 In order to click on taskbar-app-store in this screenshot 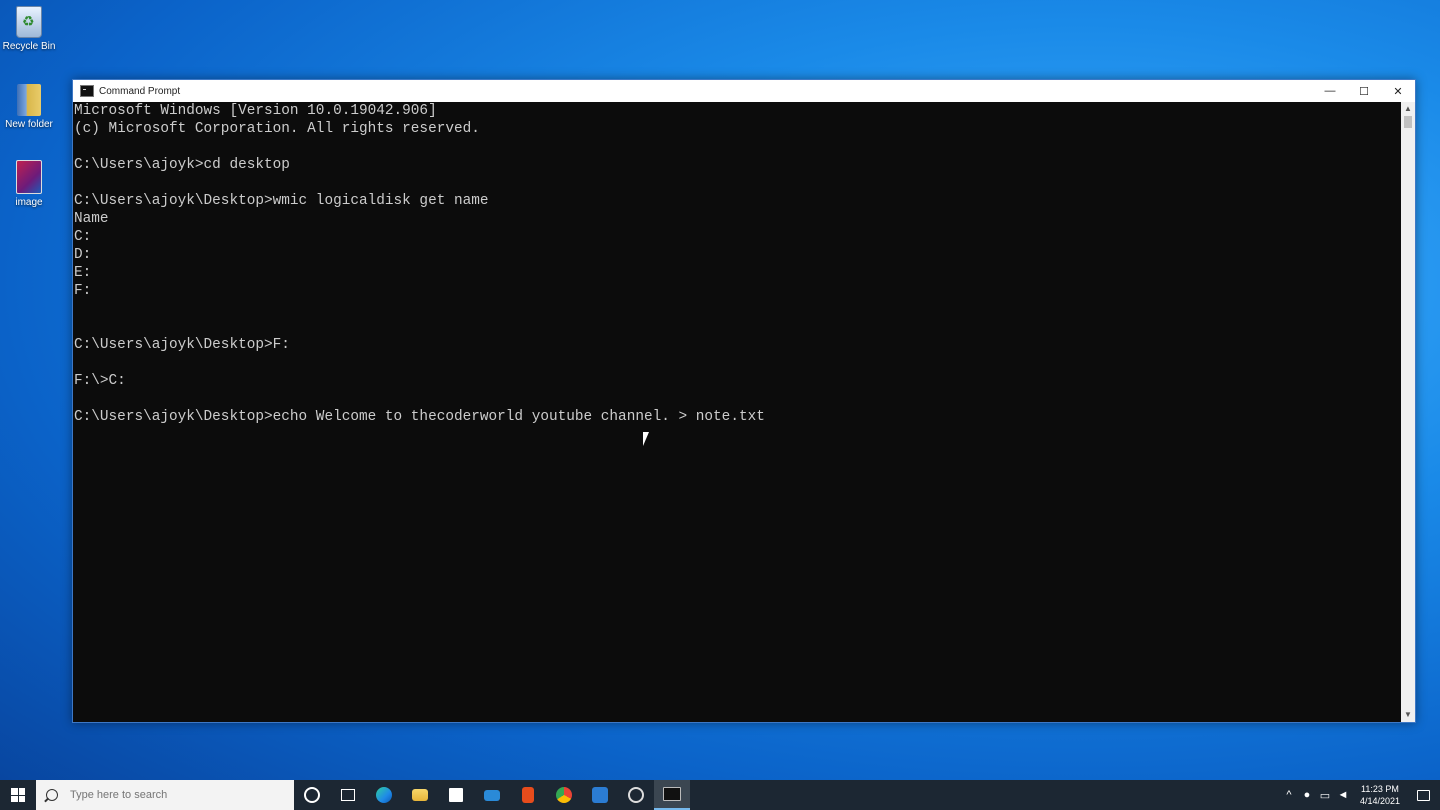, I will do `click(456, 795)`.